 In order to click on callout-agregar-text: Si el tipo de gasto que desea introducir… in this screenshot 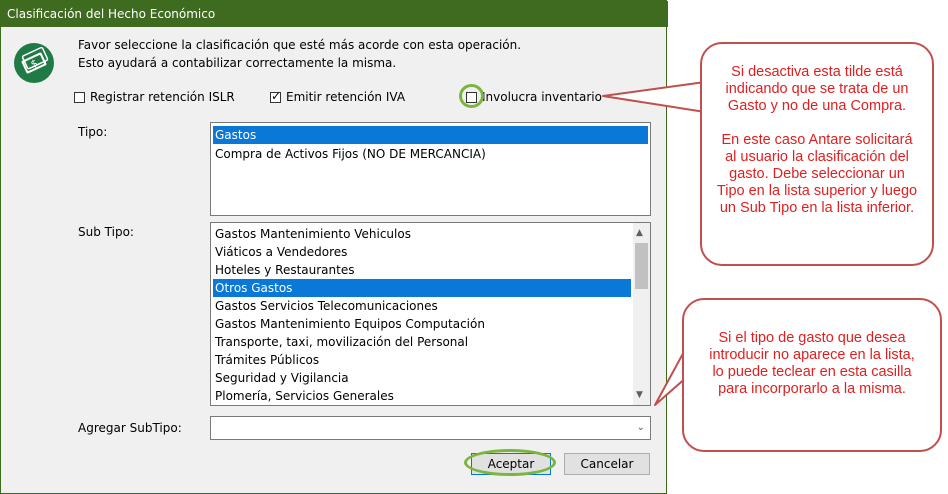, I will do `click(812, 363)`.